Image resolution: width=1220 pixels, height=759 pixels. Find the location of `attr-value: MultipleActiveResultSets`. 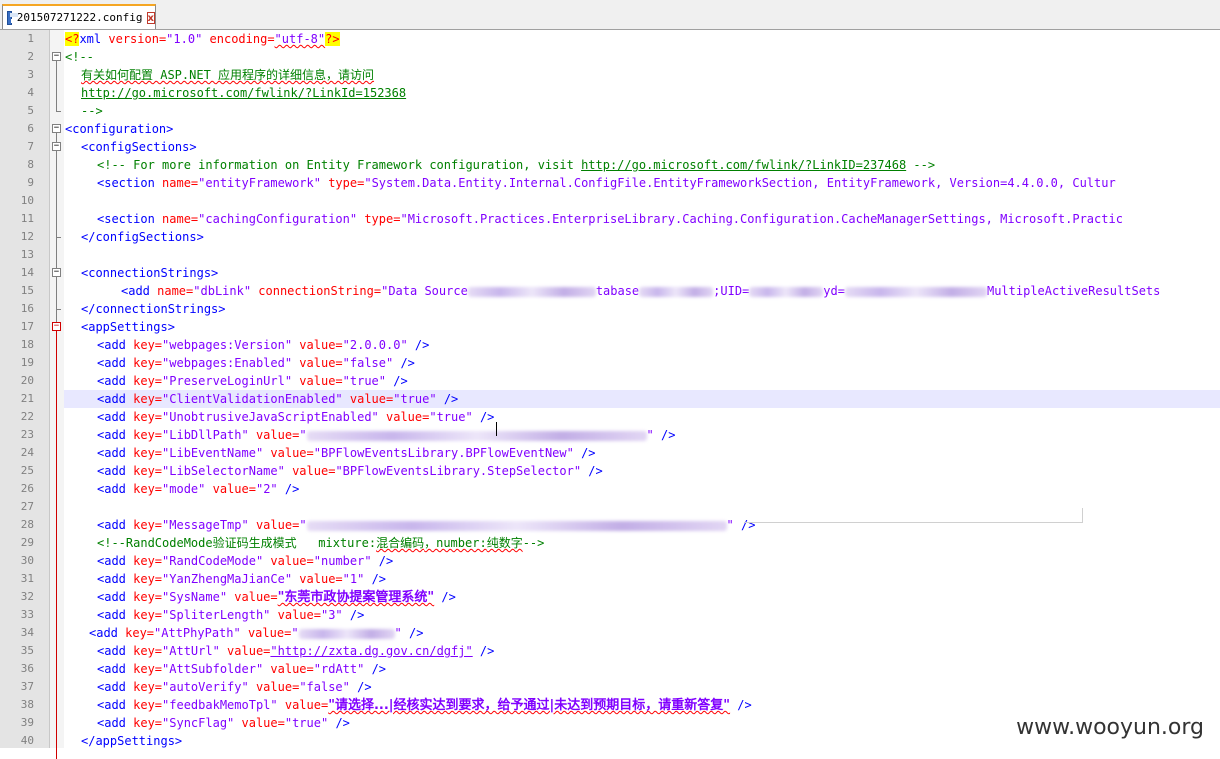

attr-value: MultipleActiveResultSets is located at coordinates (1073, 291).